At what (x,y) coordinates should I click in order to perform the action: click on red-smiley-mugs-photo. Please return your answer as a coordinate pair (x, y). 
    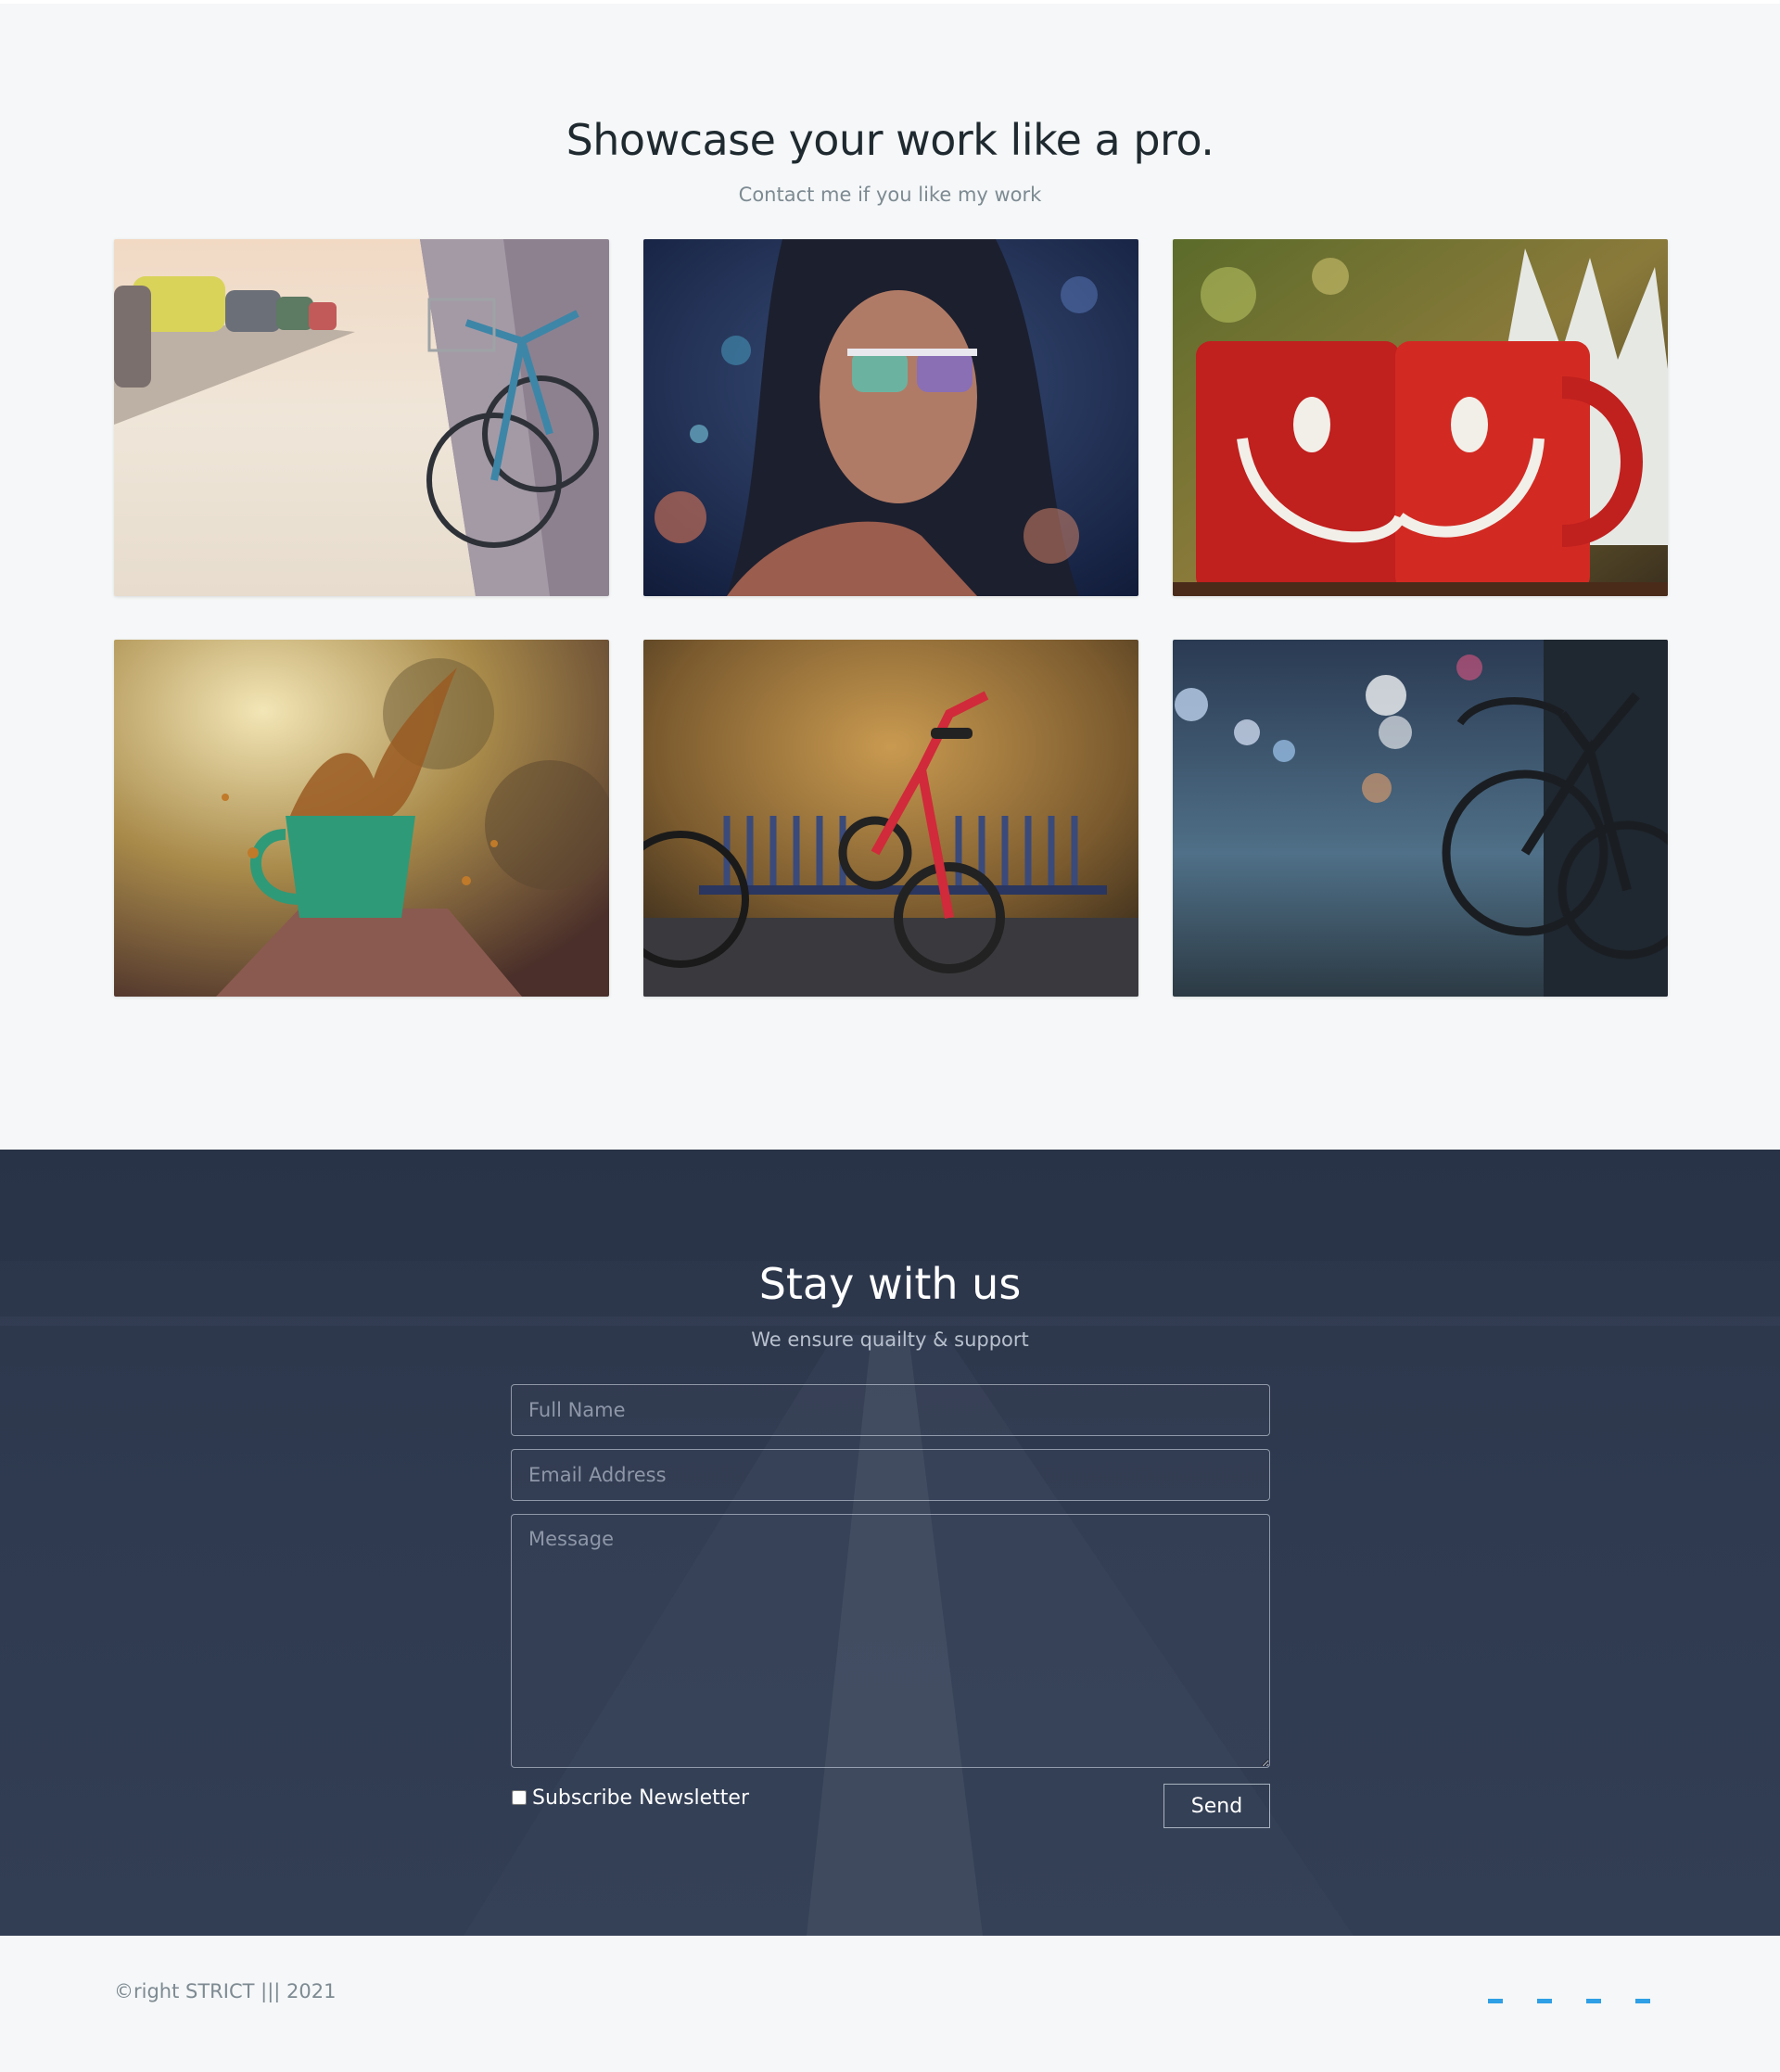
    Looking at the image, I should click on (1420, 418).